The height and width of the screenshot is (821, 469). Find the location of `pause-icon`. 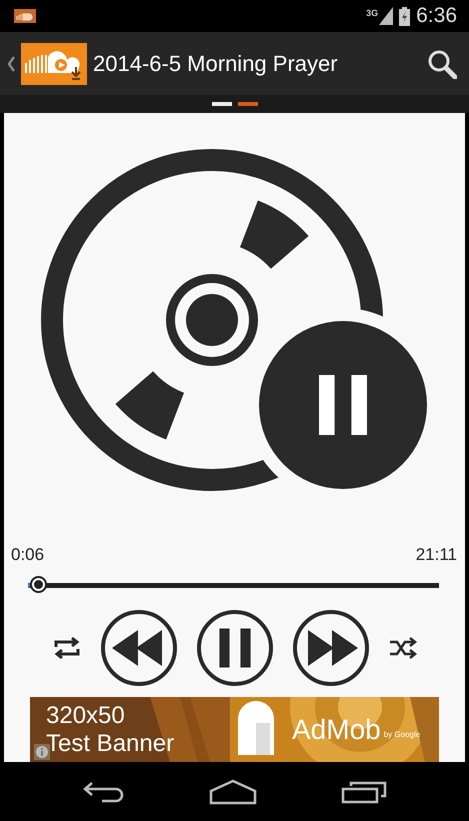

pause-icon is located at coordinates (343, 405).